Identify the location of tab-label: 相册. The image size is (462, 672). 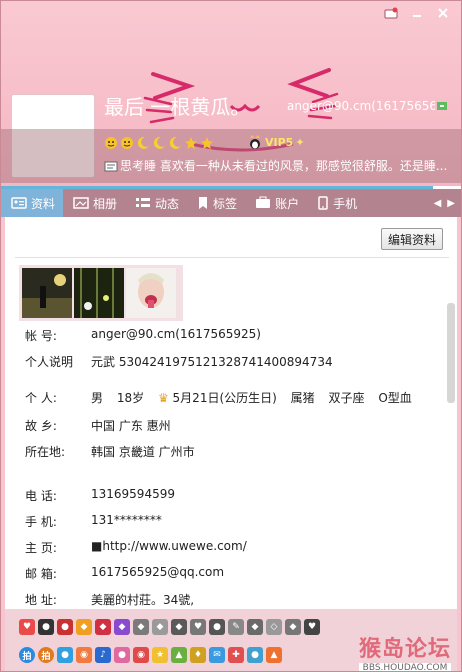
(105, 203).